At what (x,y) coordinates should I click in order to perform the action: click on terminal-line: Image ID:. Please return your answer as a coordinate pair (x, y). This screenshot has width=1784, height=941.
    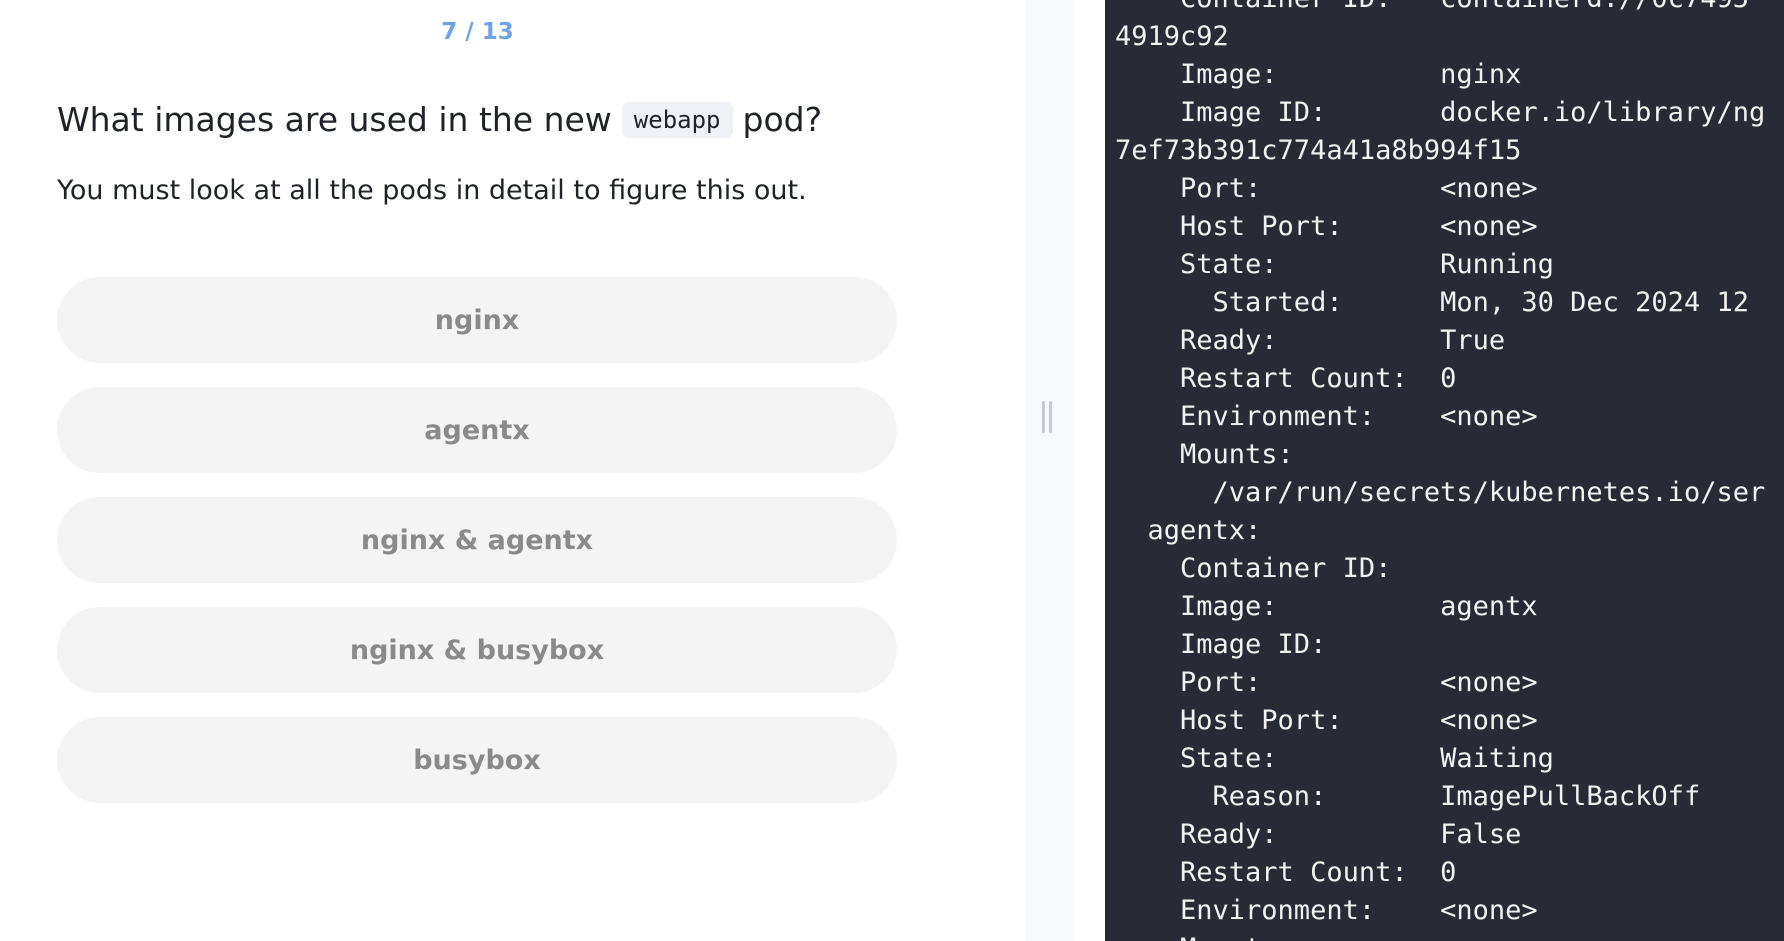
    Looking at the image, I should click on (1221, 644).